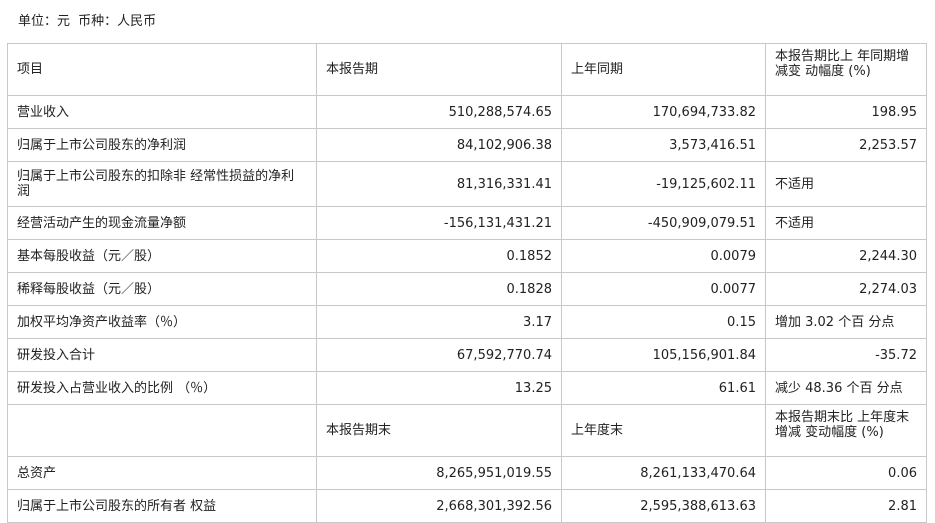  Describe the element at coordinates (162, 145) in the screenshot. I see `row-item: 归属于上市公司股东的净利润` at that location.